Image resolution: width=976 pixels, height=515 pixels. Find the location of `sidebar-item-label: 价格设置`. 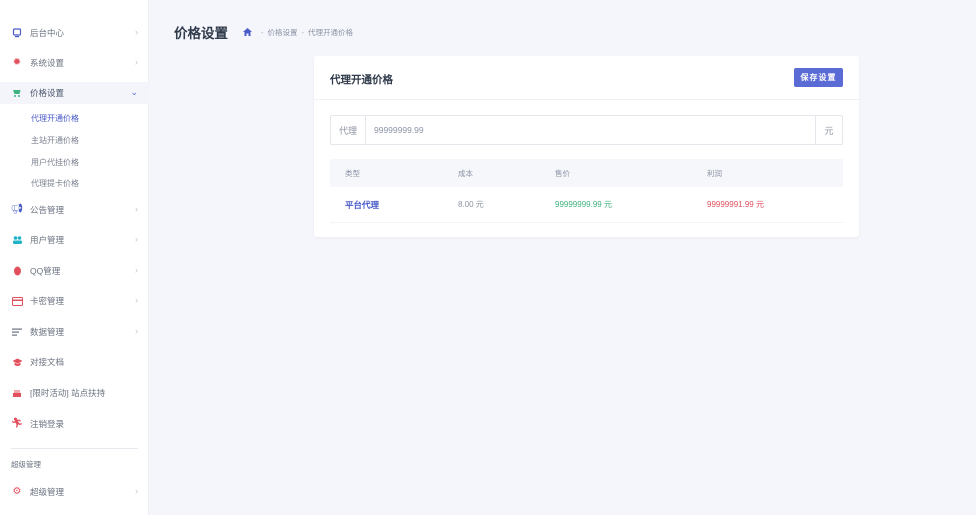

sidebar-item-label: 价格设置 is located at coordinates (47, 93).